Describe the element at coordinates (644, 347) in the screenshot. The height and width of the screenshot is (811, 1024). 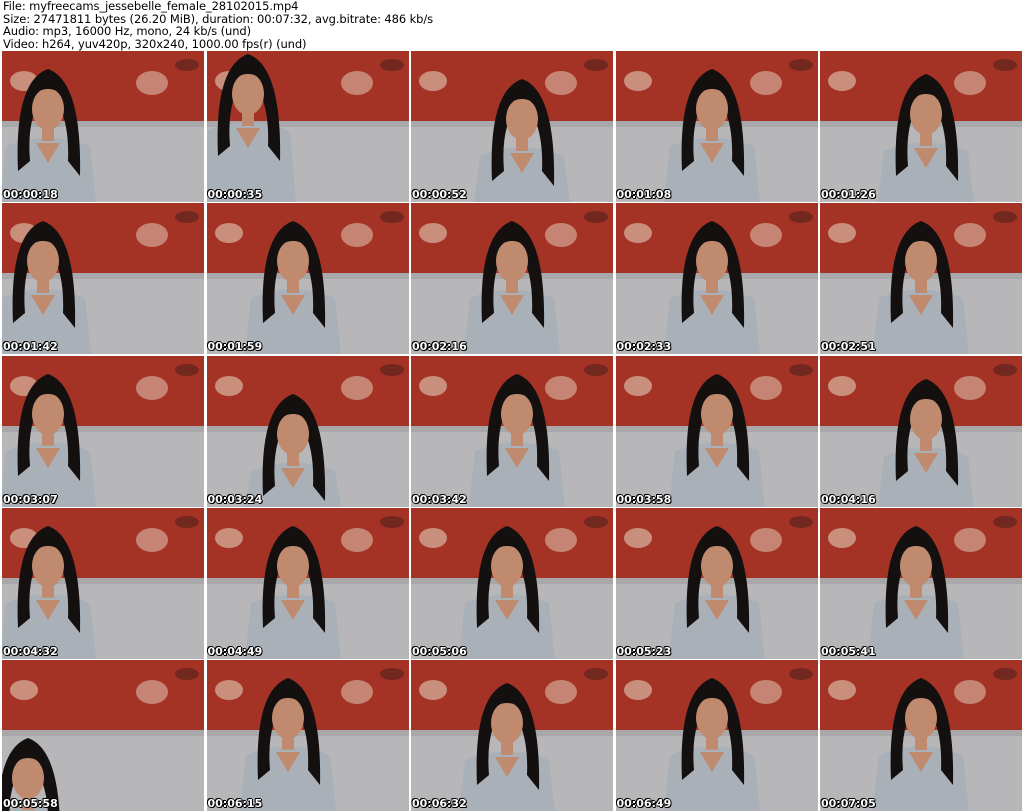
I see `frame-timestamp: 00:02:33` at that location.